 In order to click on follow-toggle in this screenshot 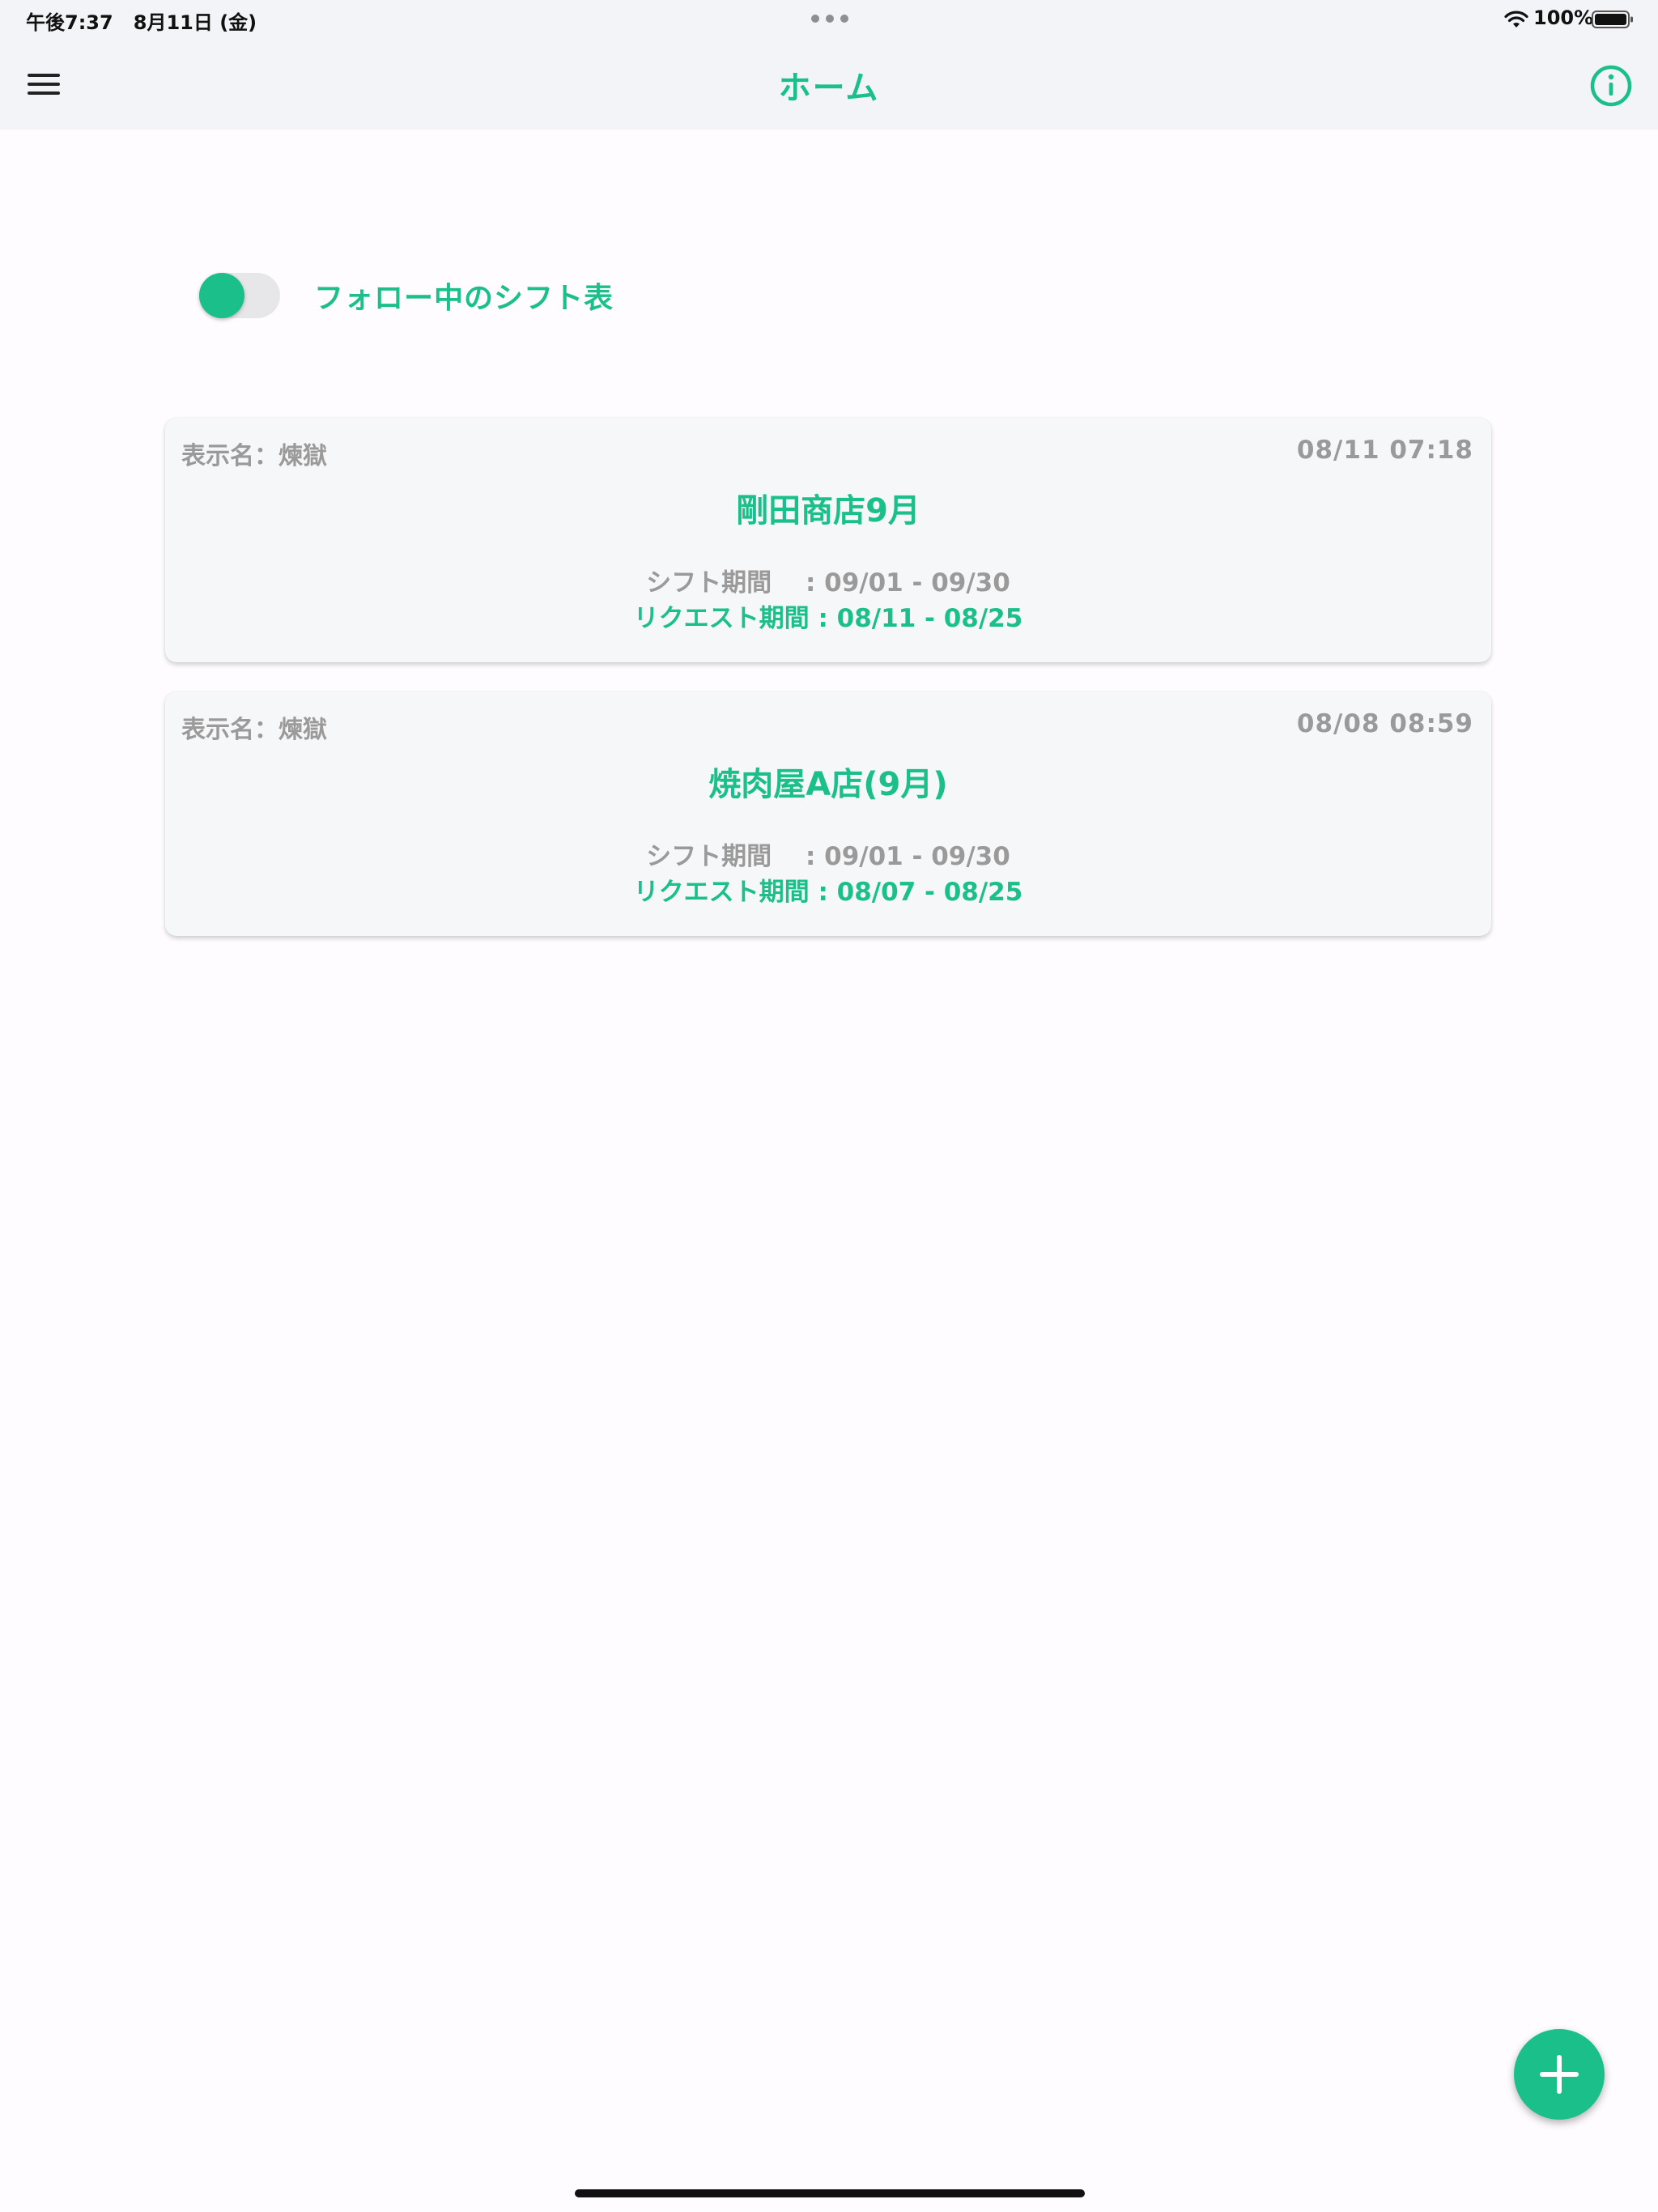, I will do `click(239, 295)`.